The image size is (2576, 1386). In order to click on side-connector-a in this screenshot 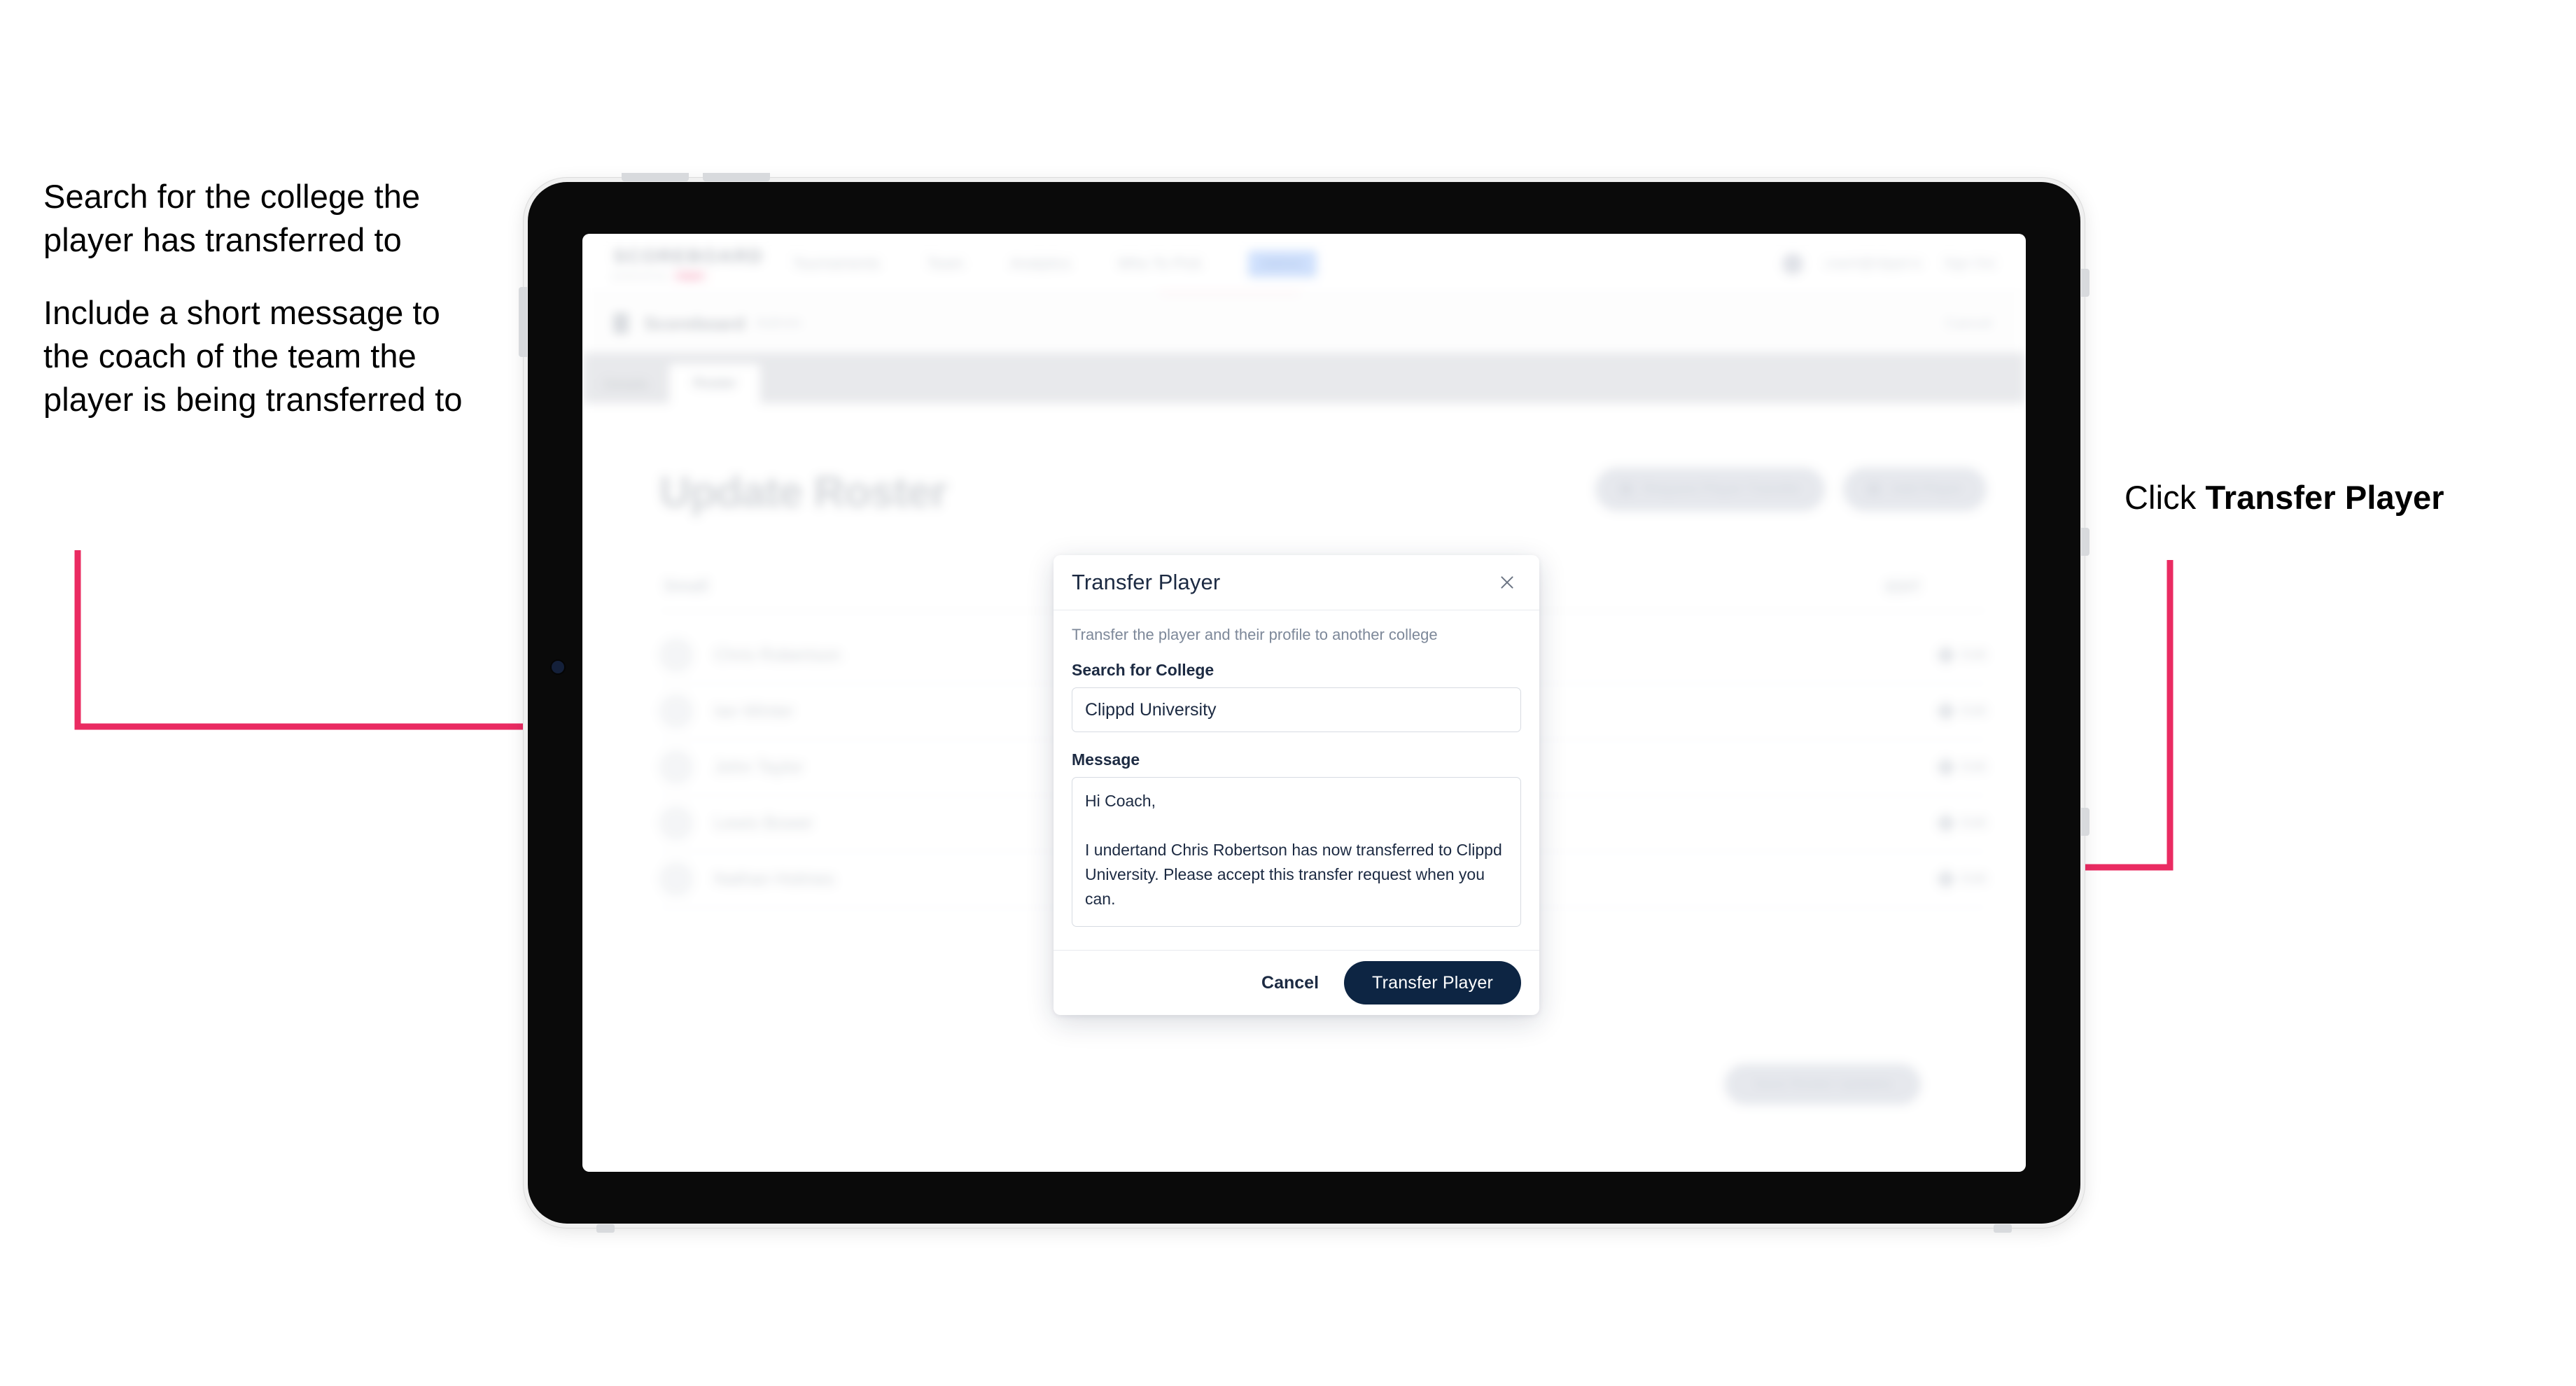, I will do `click(2085, 283)`.